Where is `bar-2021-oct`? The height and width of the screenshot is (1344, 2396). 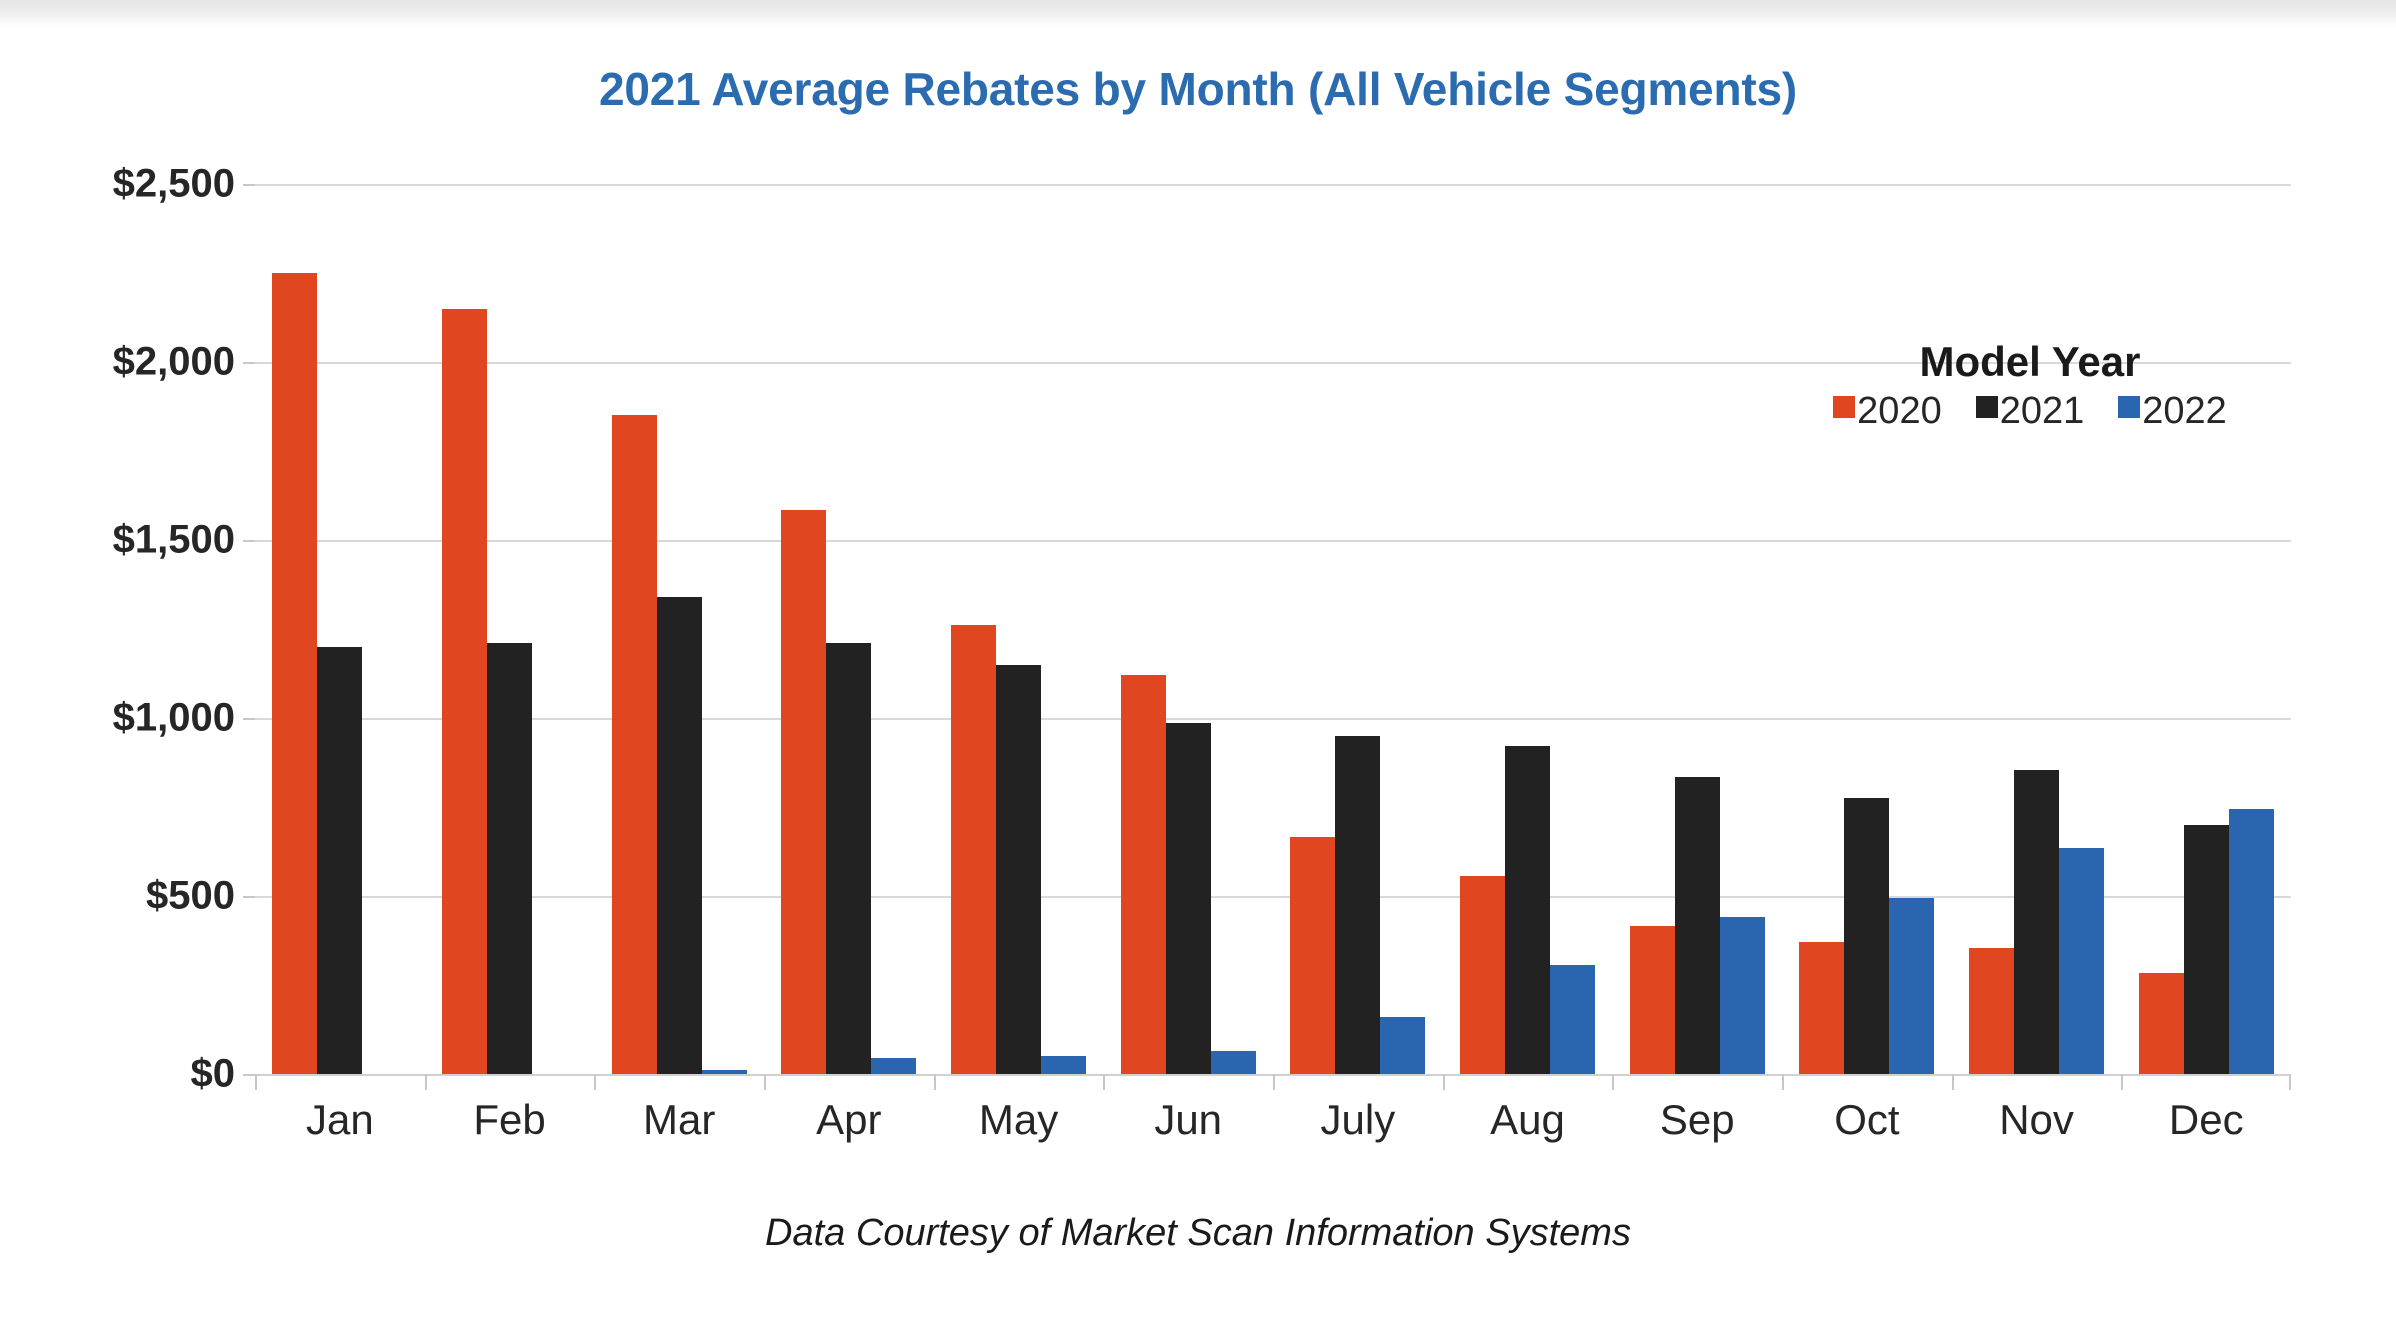
bar-2021-oct is located at coordinates (1867, 936).